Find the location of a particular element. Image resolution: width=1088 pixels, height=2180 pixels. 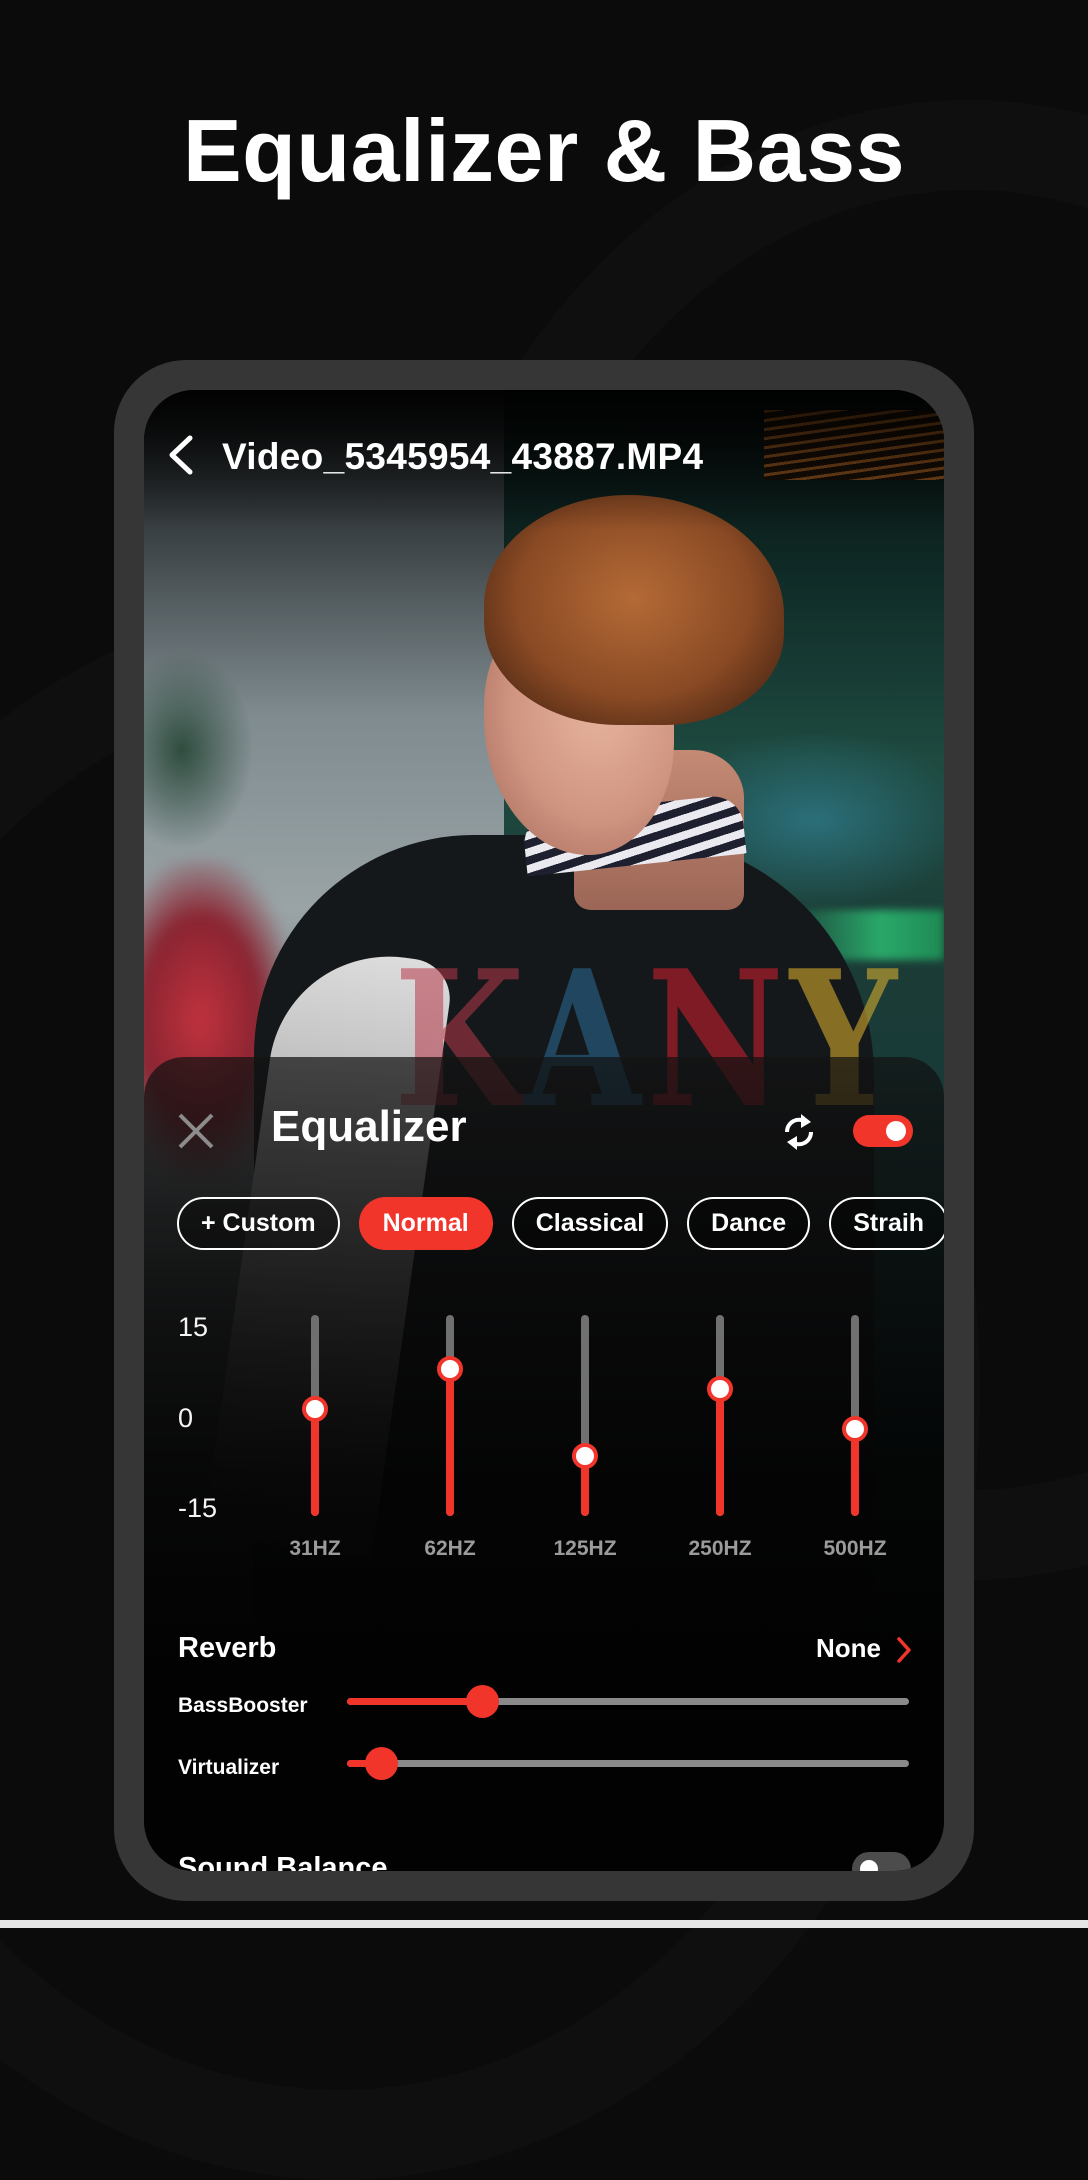

reverb-value: None is located at coordinates (848, 1648).